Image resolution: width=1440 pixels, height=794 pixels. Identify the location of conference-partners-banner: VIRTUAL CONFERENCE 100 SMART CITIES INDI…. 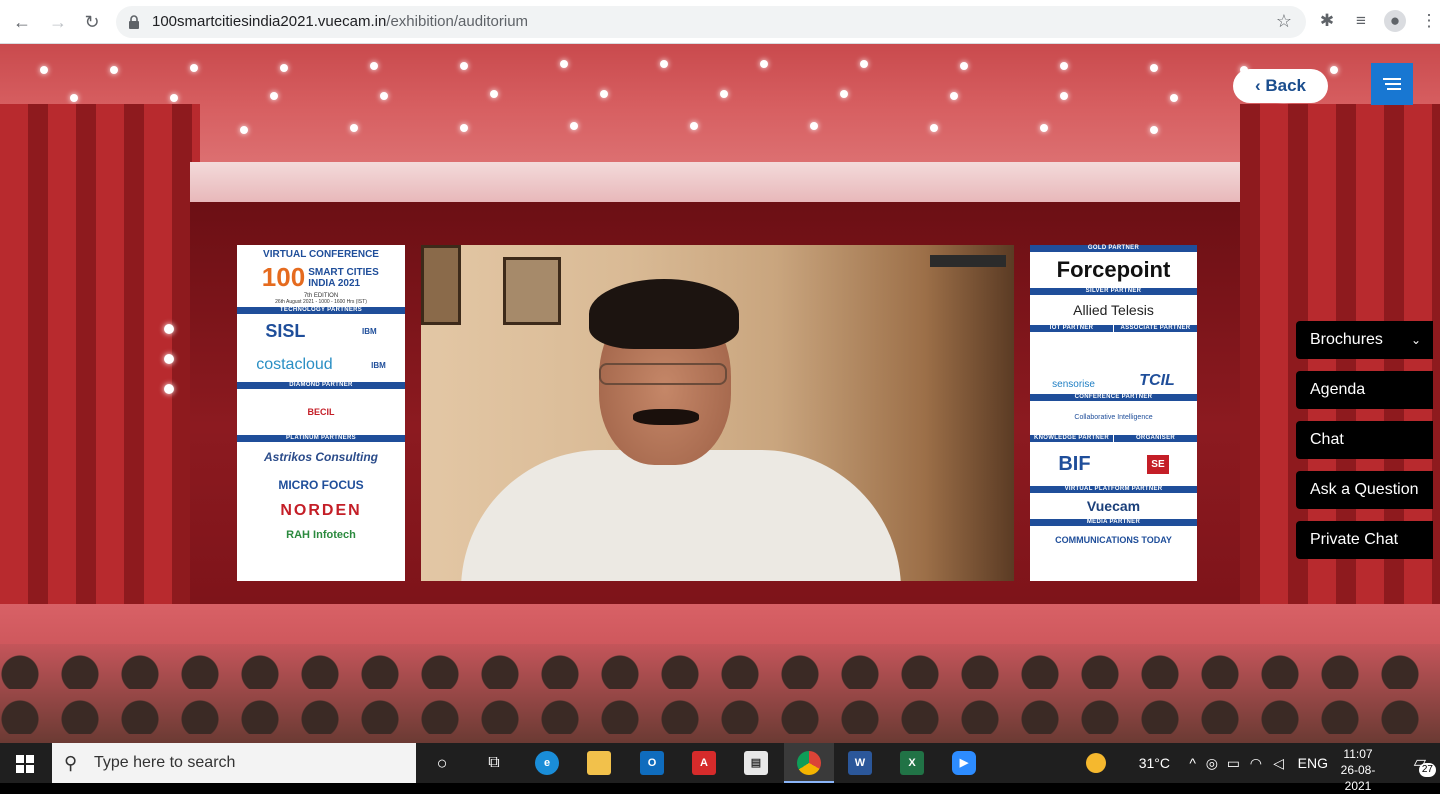
(321, 413).